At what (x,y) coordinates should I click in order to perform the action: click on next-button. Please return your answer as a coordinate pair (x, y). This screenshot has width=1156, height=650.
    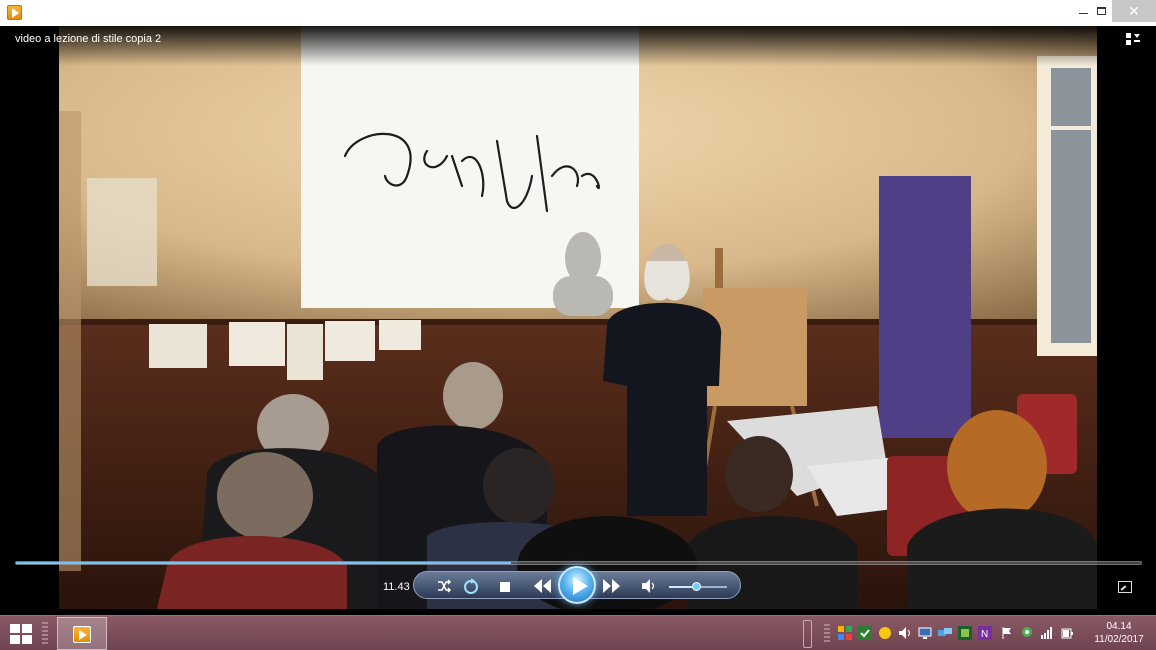
    Looking at the image, I should click on (612, 586).